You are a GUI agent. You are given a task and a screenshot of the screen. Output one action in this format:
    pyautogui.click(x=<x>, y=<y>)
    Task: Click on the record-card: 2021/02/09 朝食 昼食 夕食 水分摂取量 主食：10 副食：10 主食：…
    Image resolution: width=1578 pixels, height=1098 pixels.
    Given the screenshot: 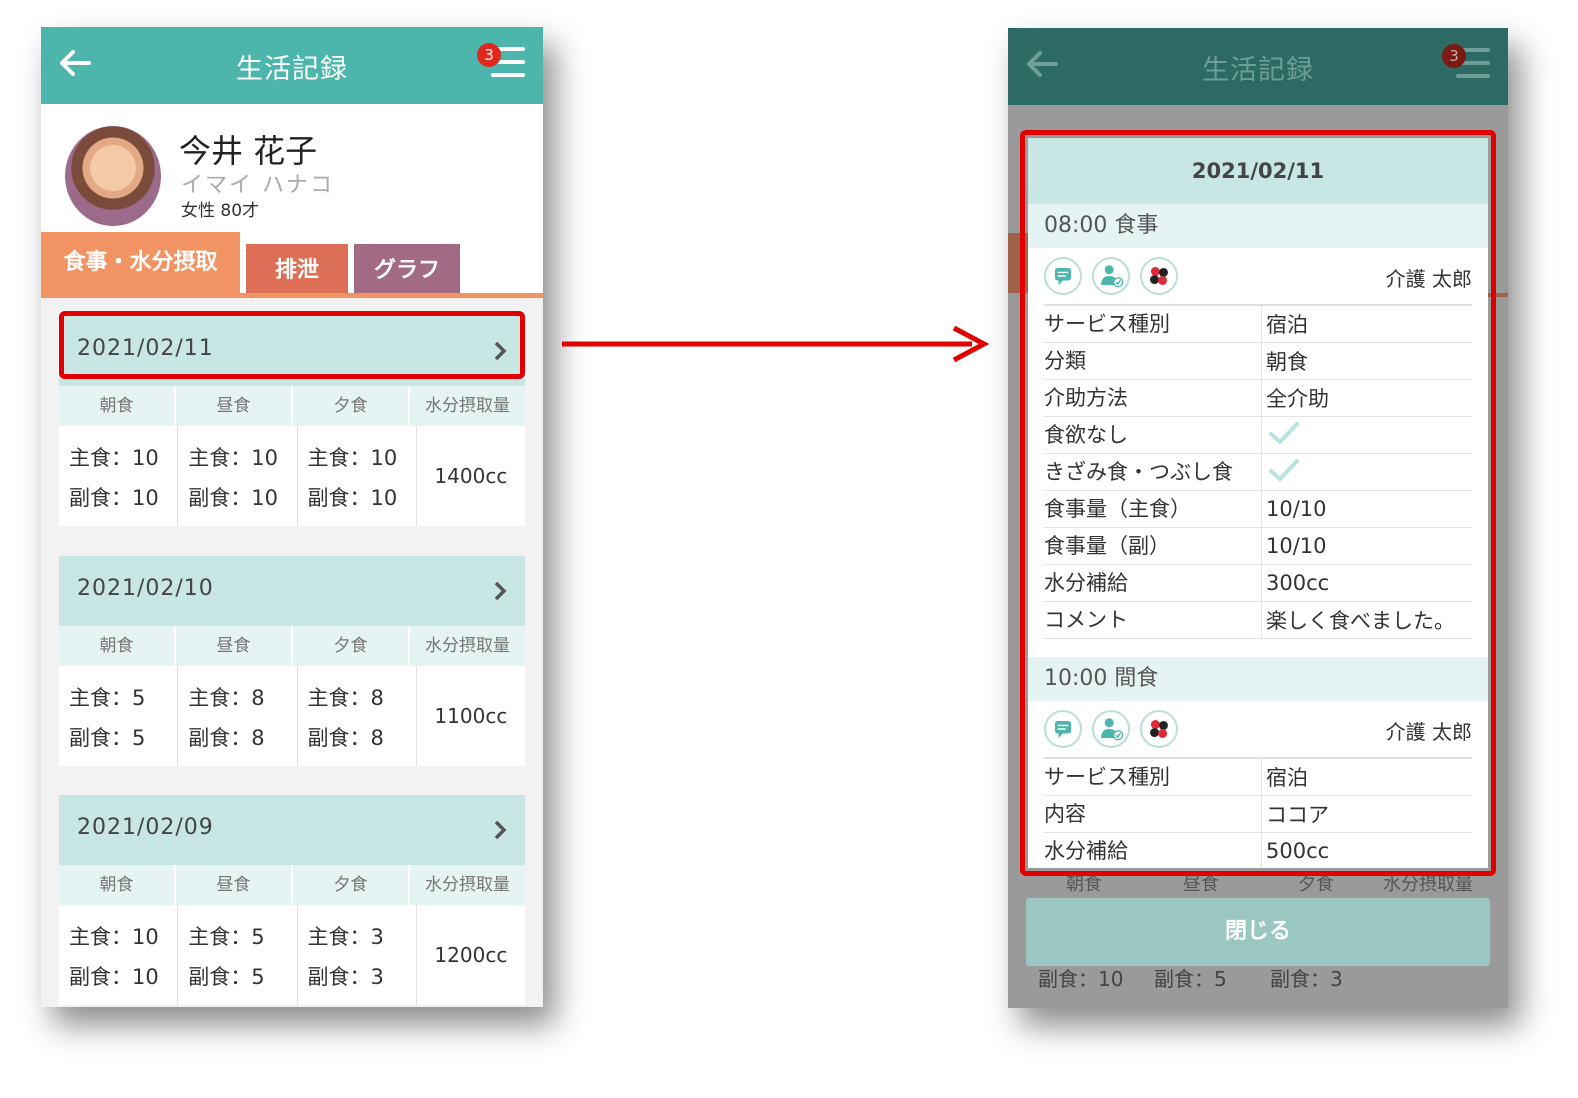 What is the action you would take?
    pyautogui.click(x=292, y=900)
    